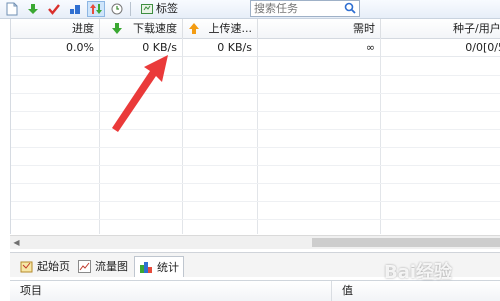  Describe the element at coordinates (96, 9) in the screenshot. I see `upload-download-icon` at that location.